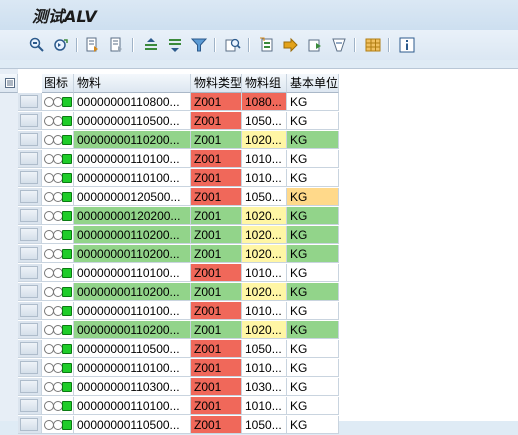 The width and height of the screenshot is (518, 435). Describe the element at coordinates (373, 45) in the screenshot. I see `layout-icon` at that location.